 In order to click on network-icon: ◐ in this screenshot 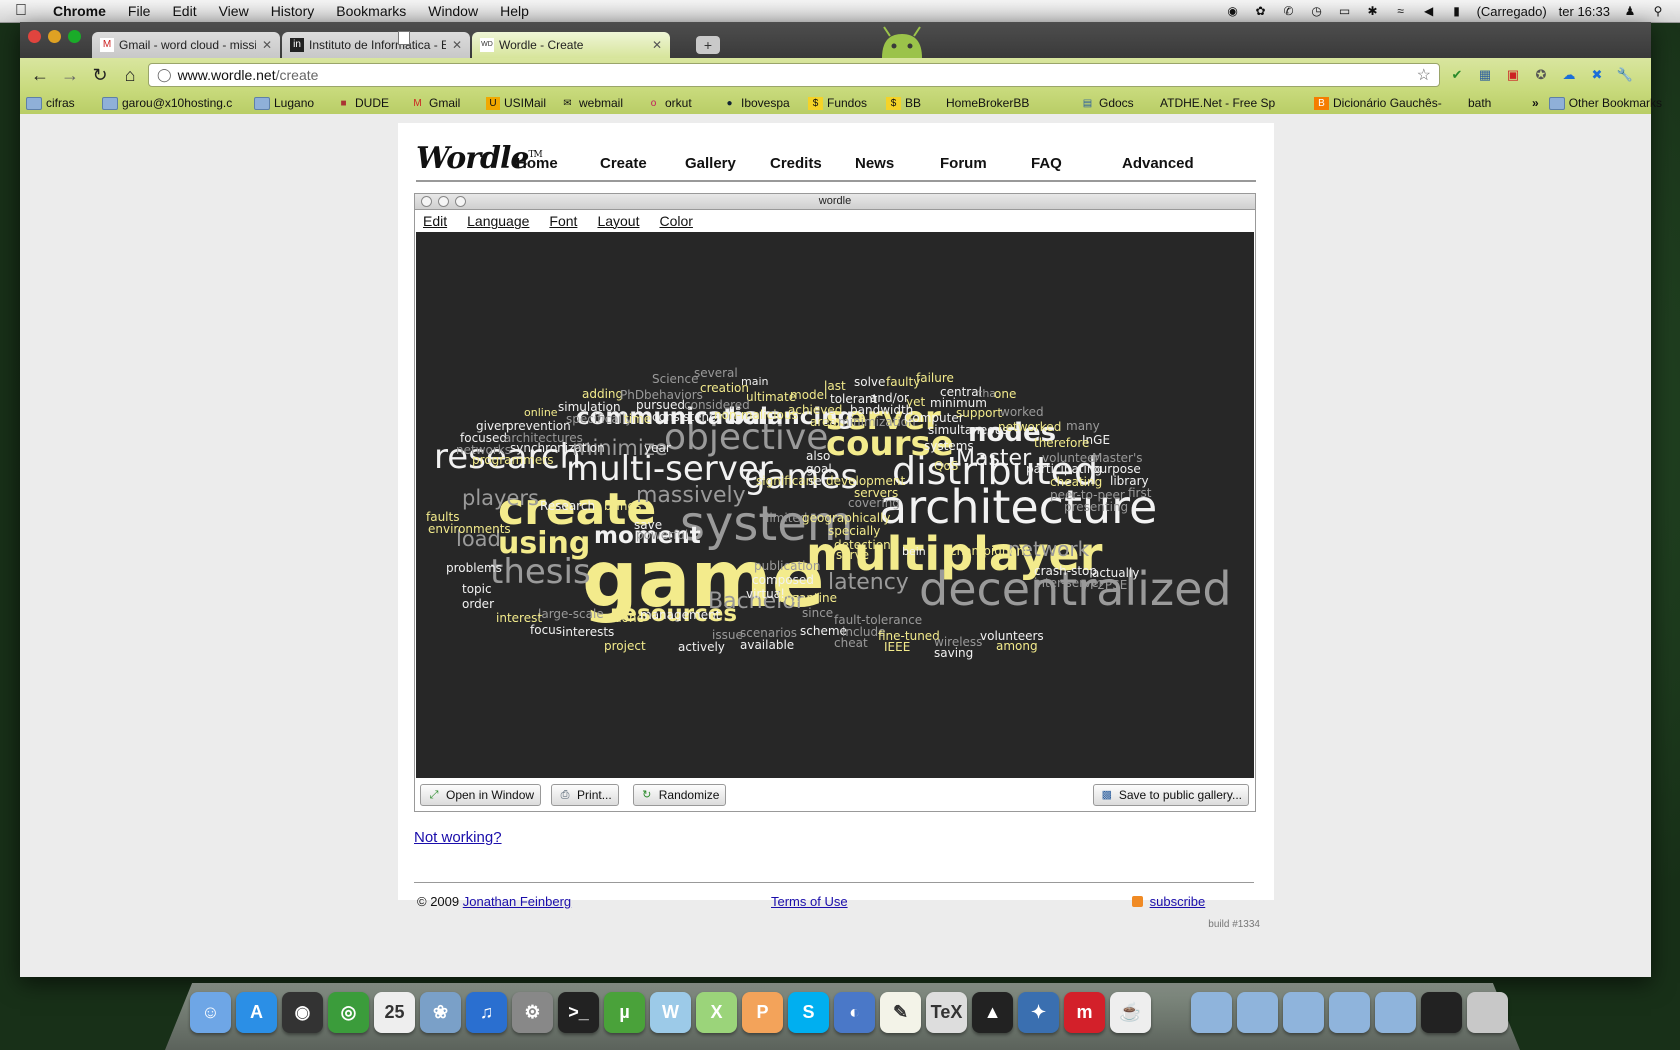, I will do `click(854, 1012)`.